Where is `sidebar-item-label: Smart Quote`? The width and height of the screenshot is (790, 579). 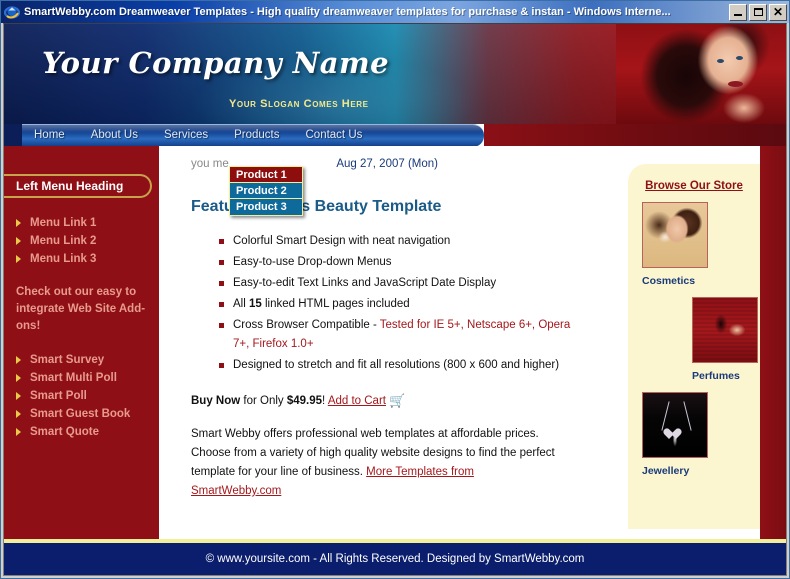 sidebar-item-label: Smart Quote is located at coordinates (65, 432).